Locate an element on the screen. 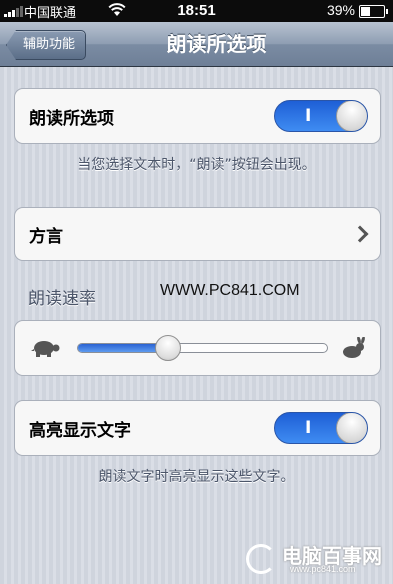  dialect-cell: 方言 is located at coordinates (197, 234).